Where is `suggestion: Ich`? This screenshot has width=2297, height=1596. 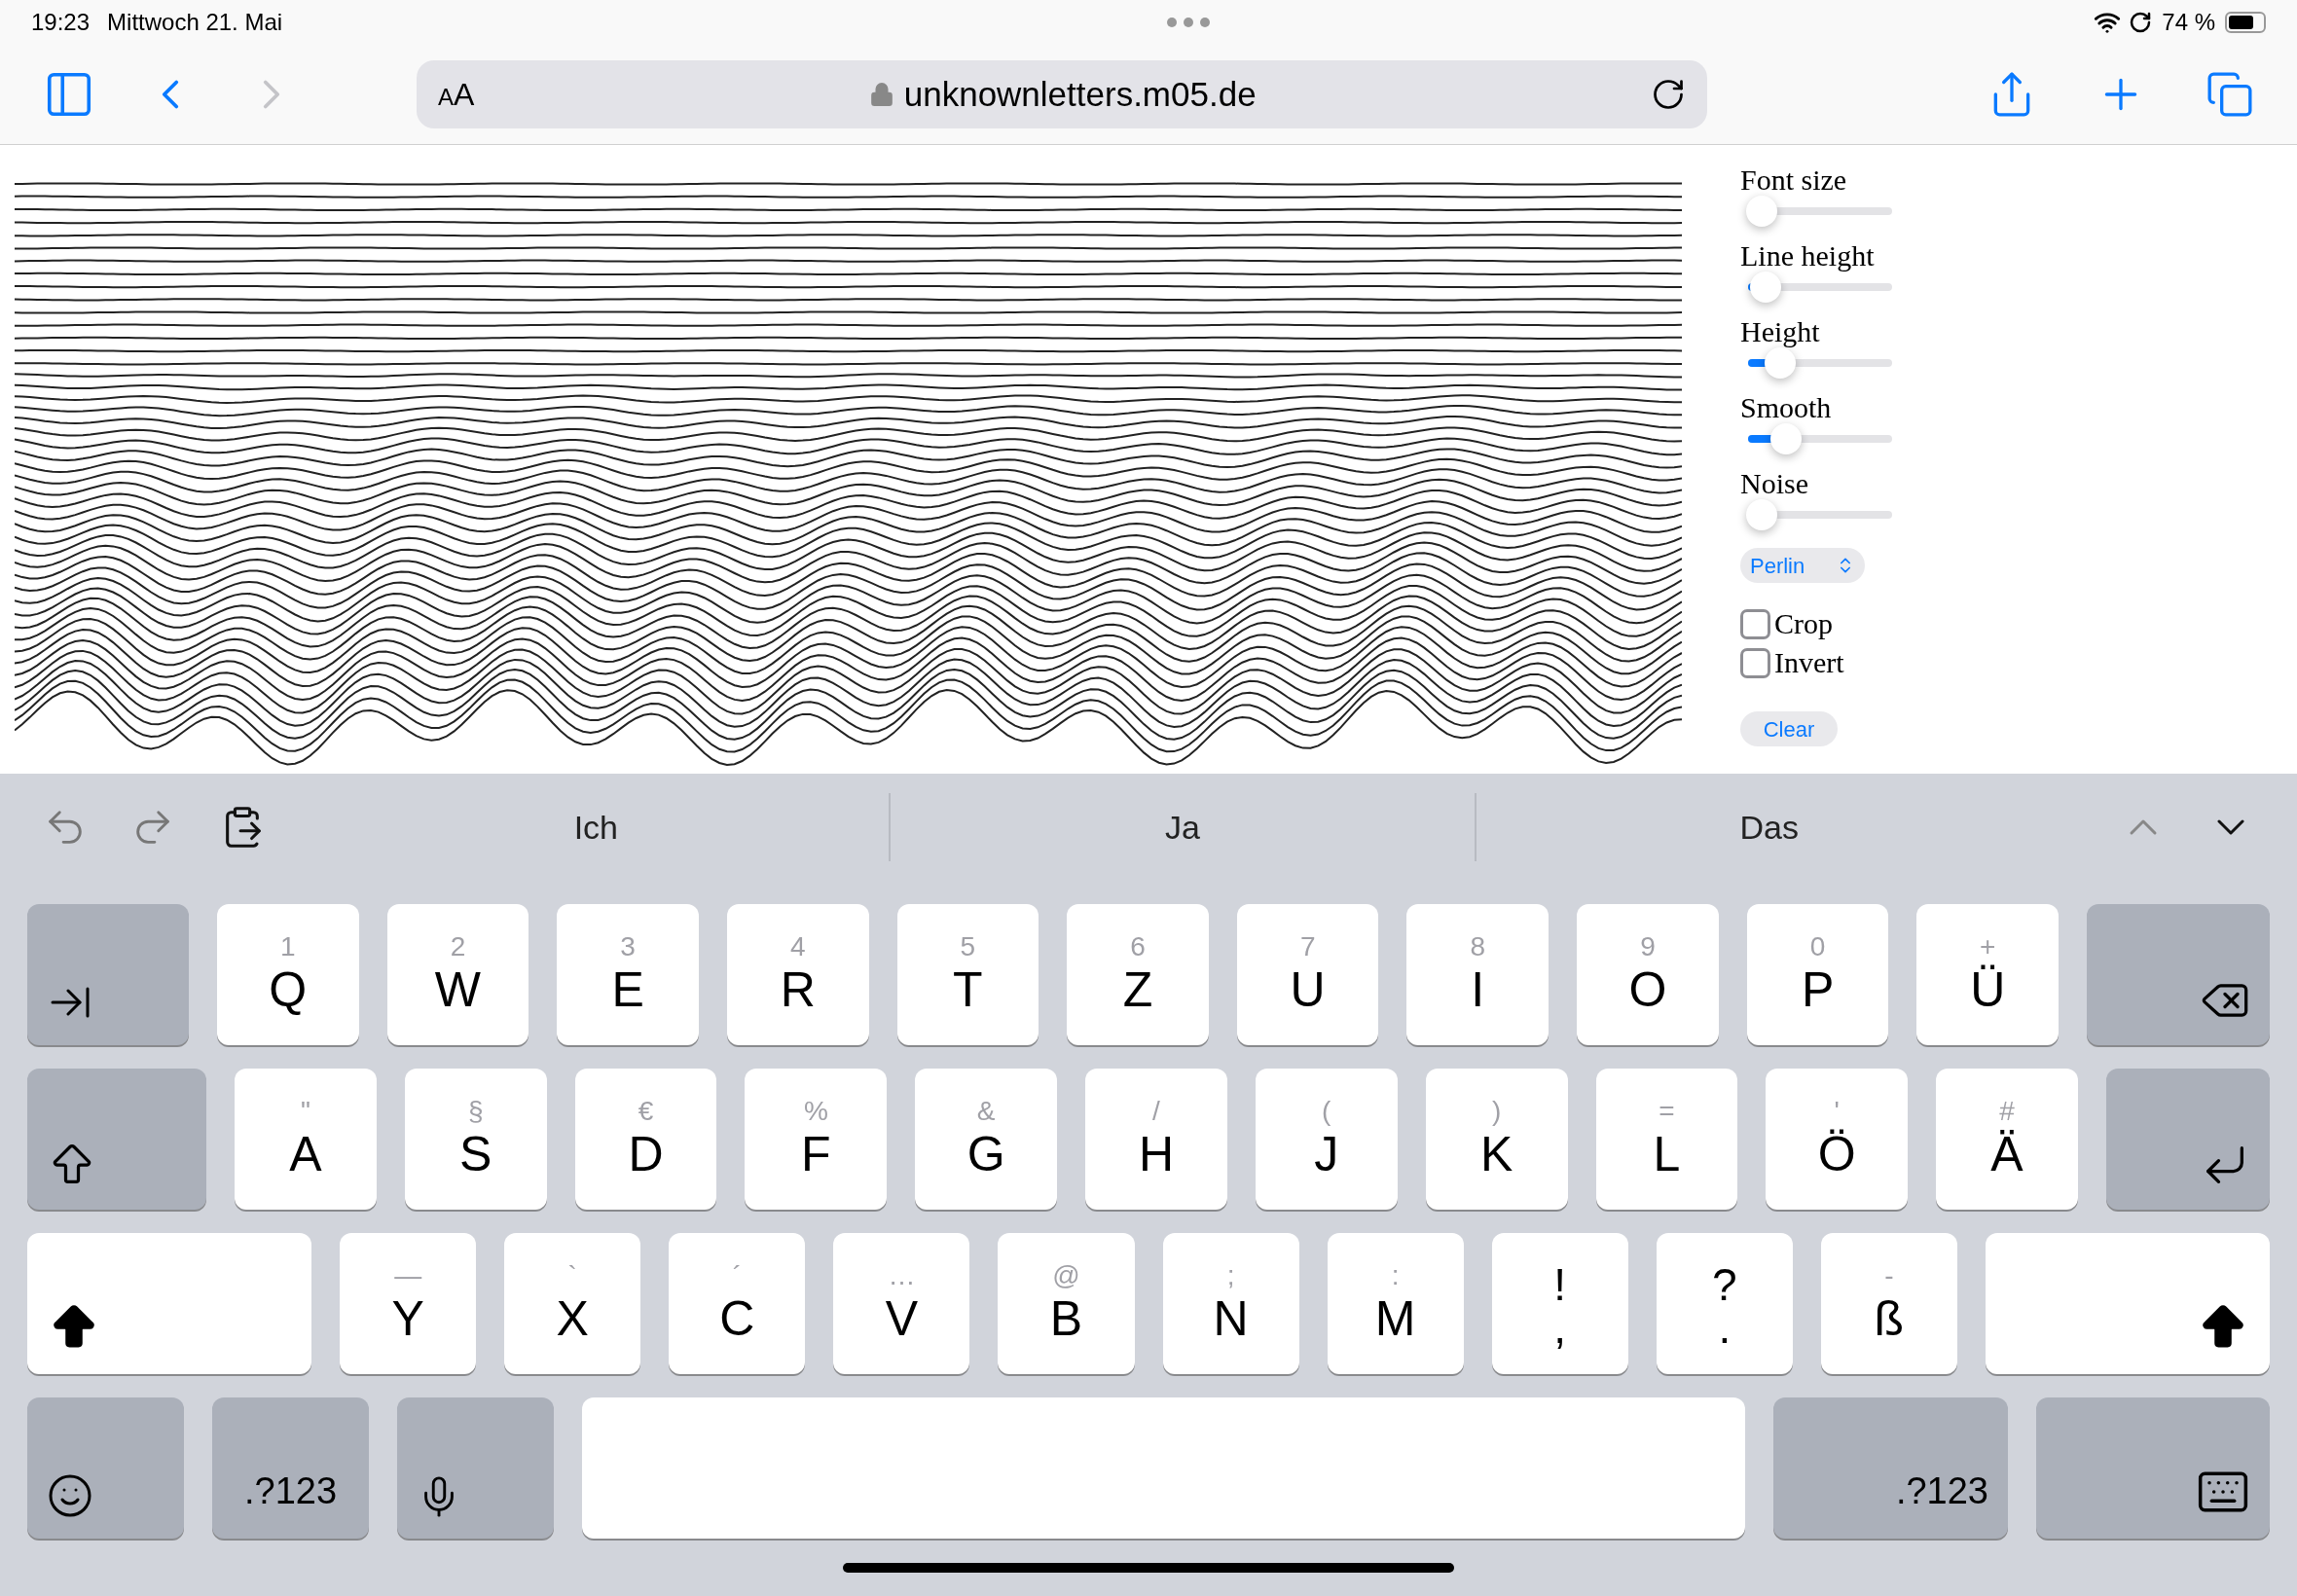 suggestion: Ich is located at coordinates (595, 827).